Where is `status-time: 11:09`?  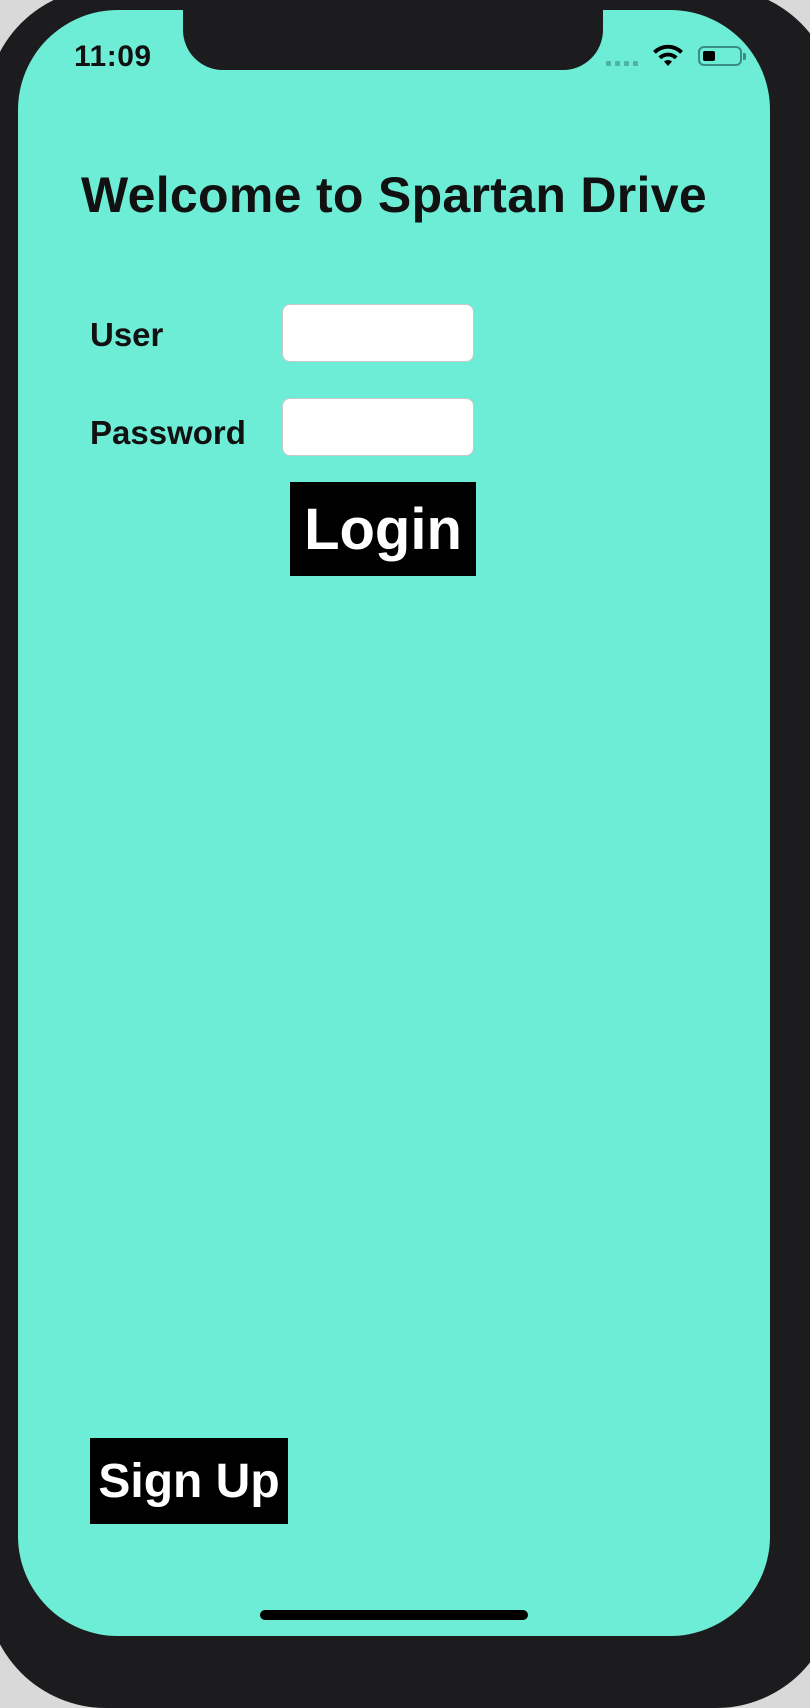
status-time: 11:09 is located at coordinates (113, 56).